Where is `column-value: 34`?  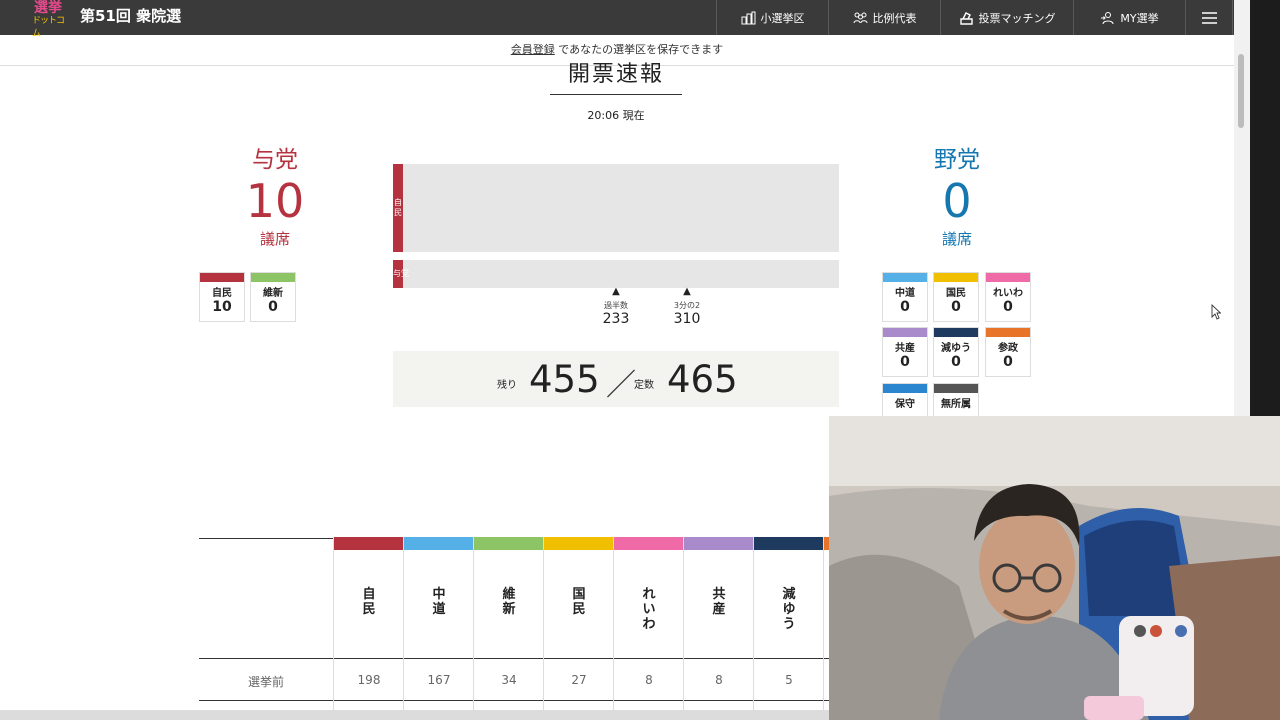 column-value: 34 is located at coordinates (509, 680).